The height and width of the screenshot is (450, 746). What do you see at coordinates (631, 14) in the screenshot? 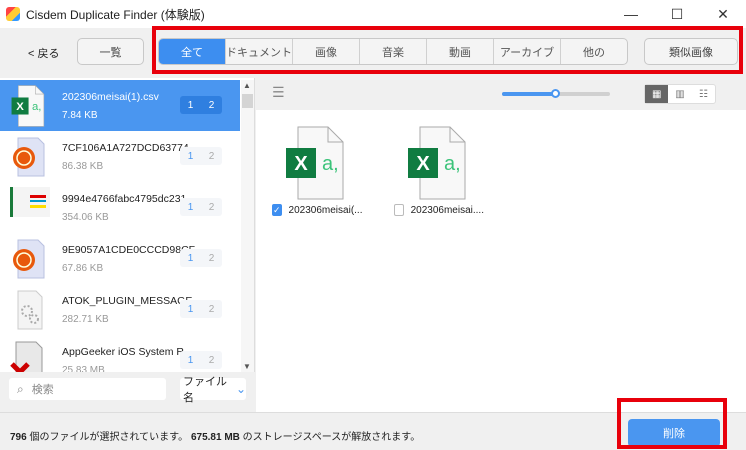
I see `minimize-button: —` at bounding box center [631, 14].